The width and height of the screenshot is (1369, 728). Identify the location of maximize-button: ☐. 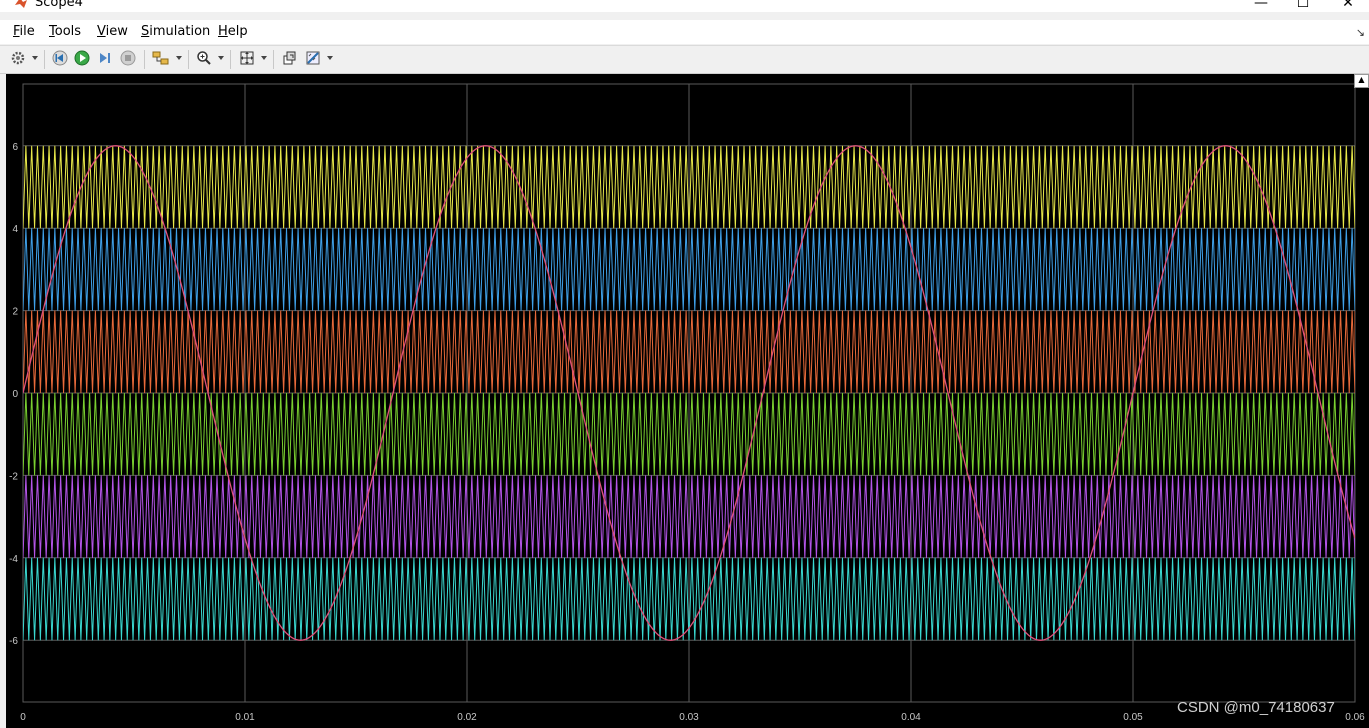
(1303, 6).